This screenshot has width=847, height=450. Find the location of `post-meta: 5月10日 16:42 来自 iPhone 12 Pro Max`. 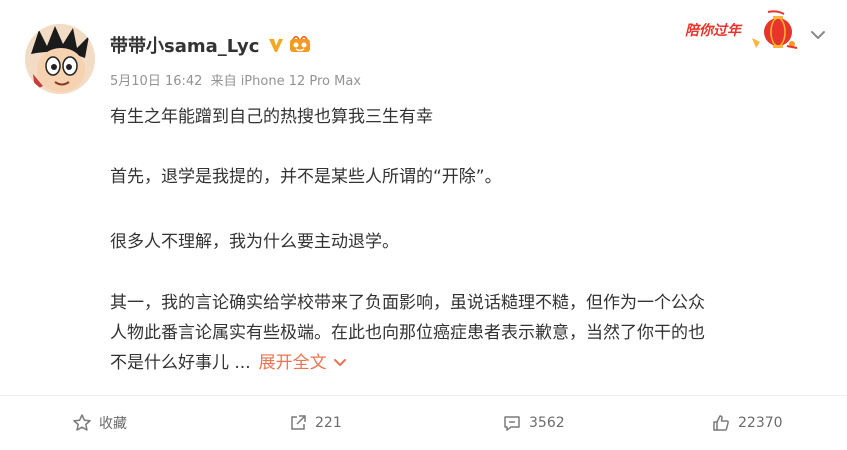

post-meta: 5月10日 16:42 来自 iPhone 12 Pro Max is located at coordinates (235, 79).